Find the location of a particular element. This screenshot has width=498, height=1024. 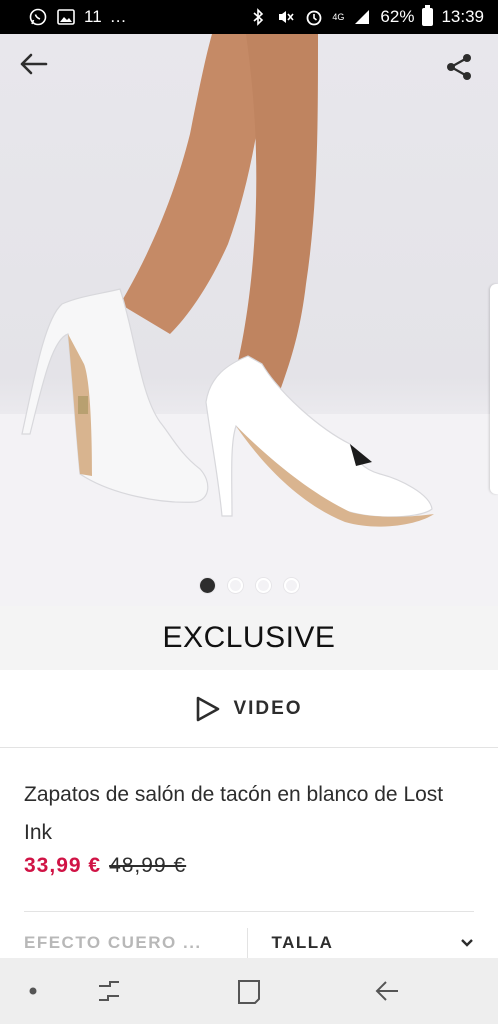

video-label: VIDEO is located at coordinates (268, 708).